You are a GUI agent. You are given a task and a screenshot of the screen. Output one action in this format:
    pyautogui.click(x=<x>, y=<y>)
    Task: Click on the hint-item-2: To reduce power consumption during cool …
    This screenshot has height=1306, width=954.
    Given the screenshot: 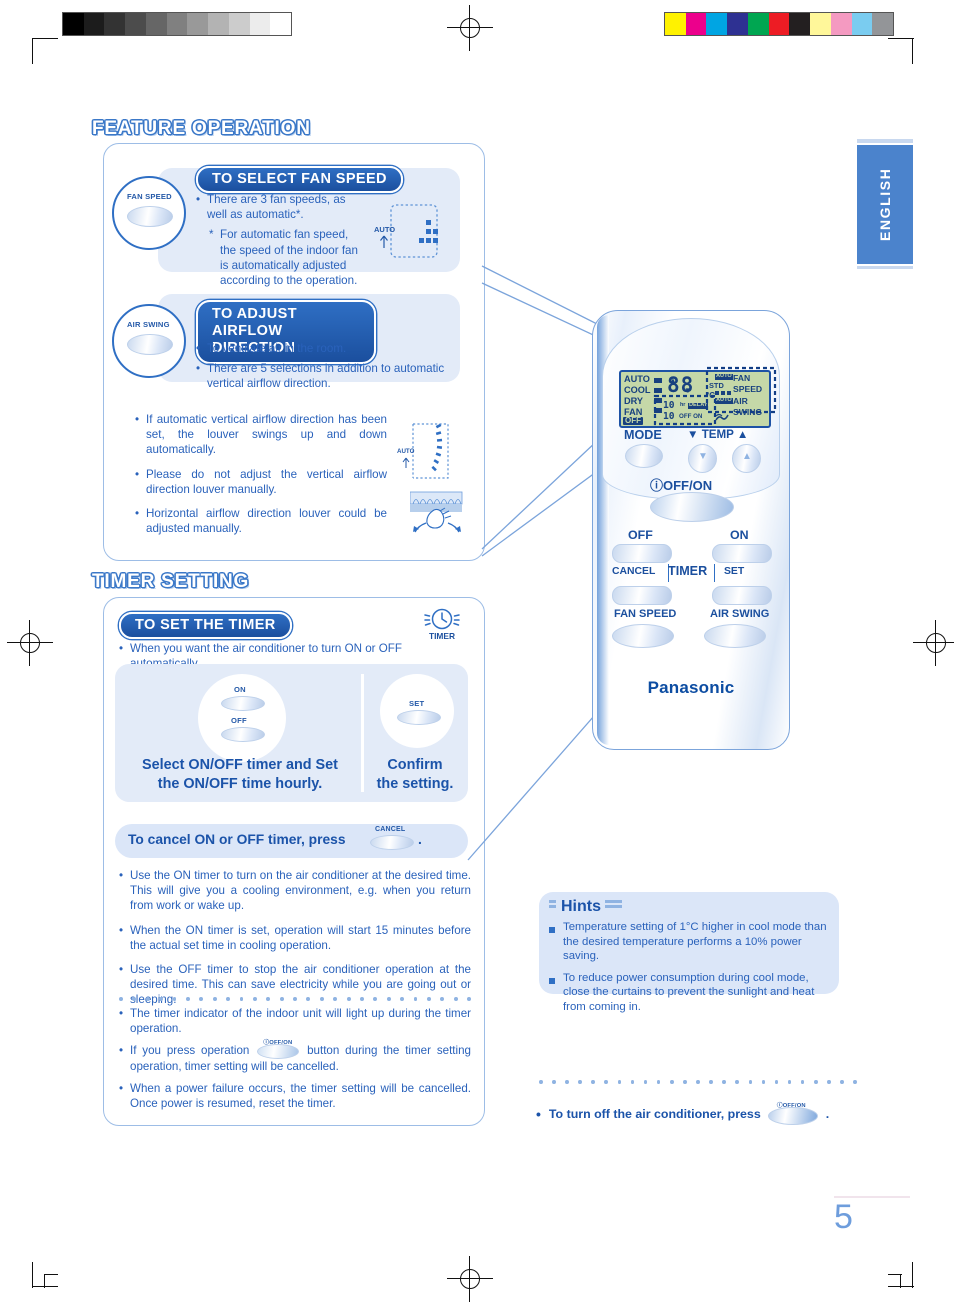 What is the action you would take?
    pyautogui.click(x=689, y=992)
    